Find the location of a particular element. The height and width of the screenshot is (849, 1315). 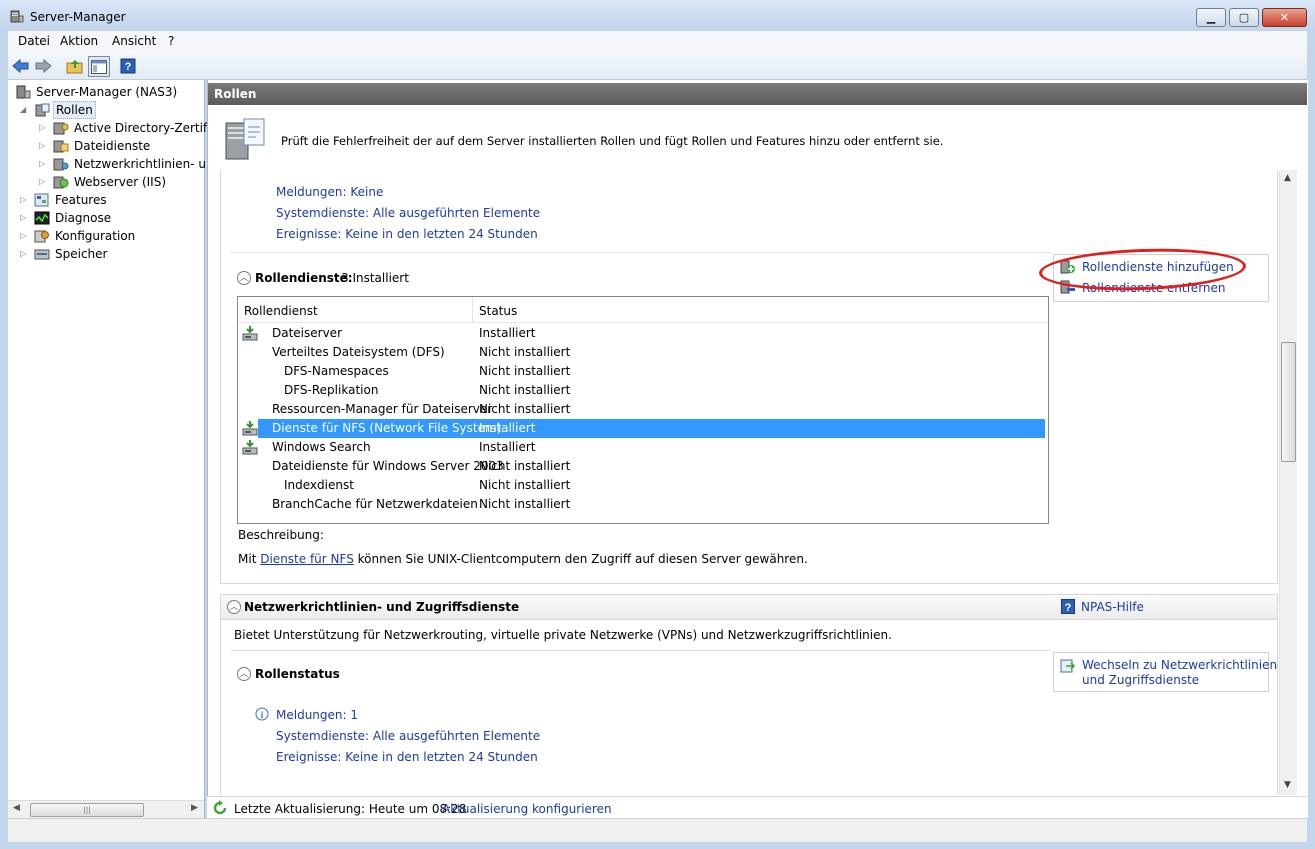

close-button: ✕ is located at coordinates (1284, 17).